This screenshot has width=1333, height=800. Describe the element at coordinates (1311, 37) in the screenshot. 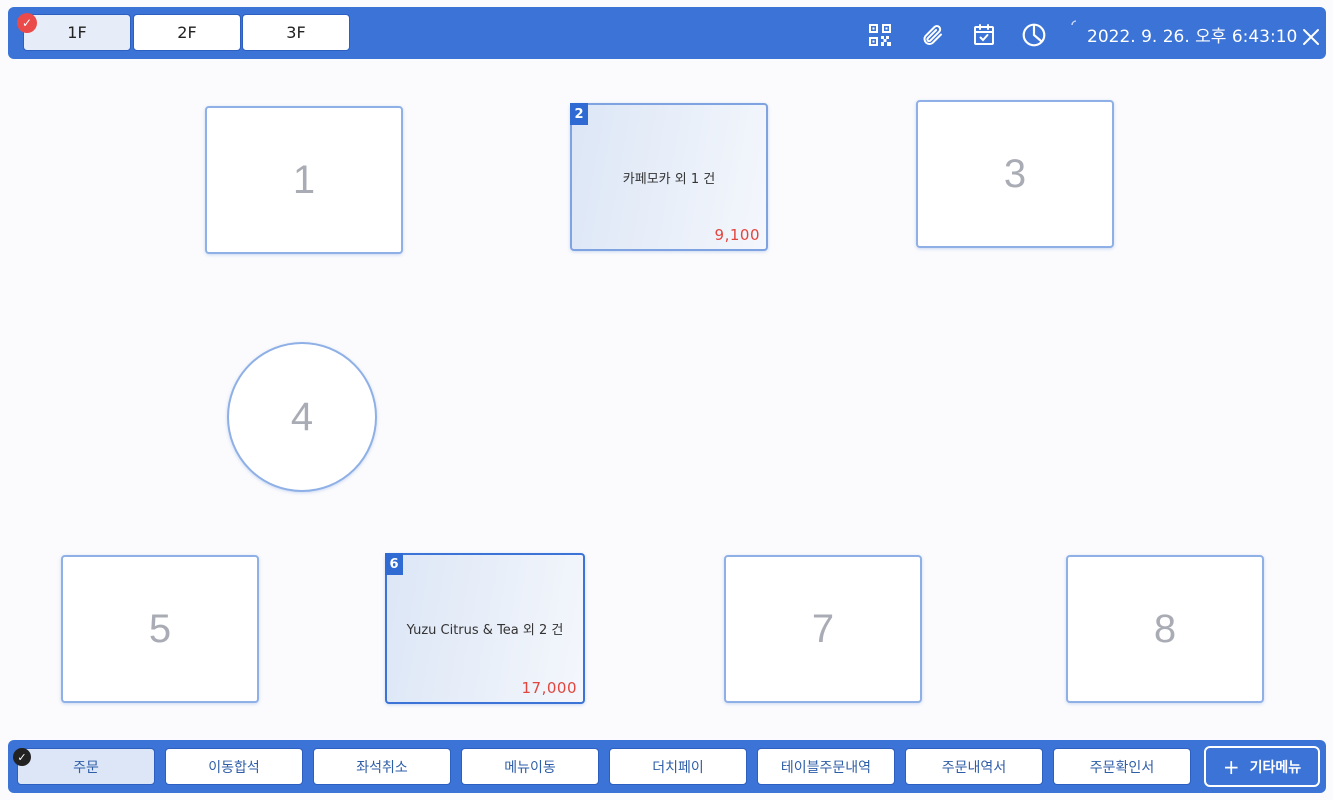

I see `close-icon` at that location.